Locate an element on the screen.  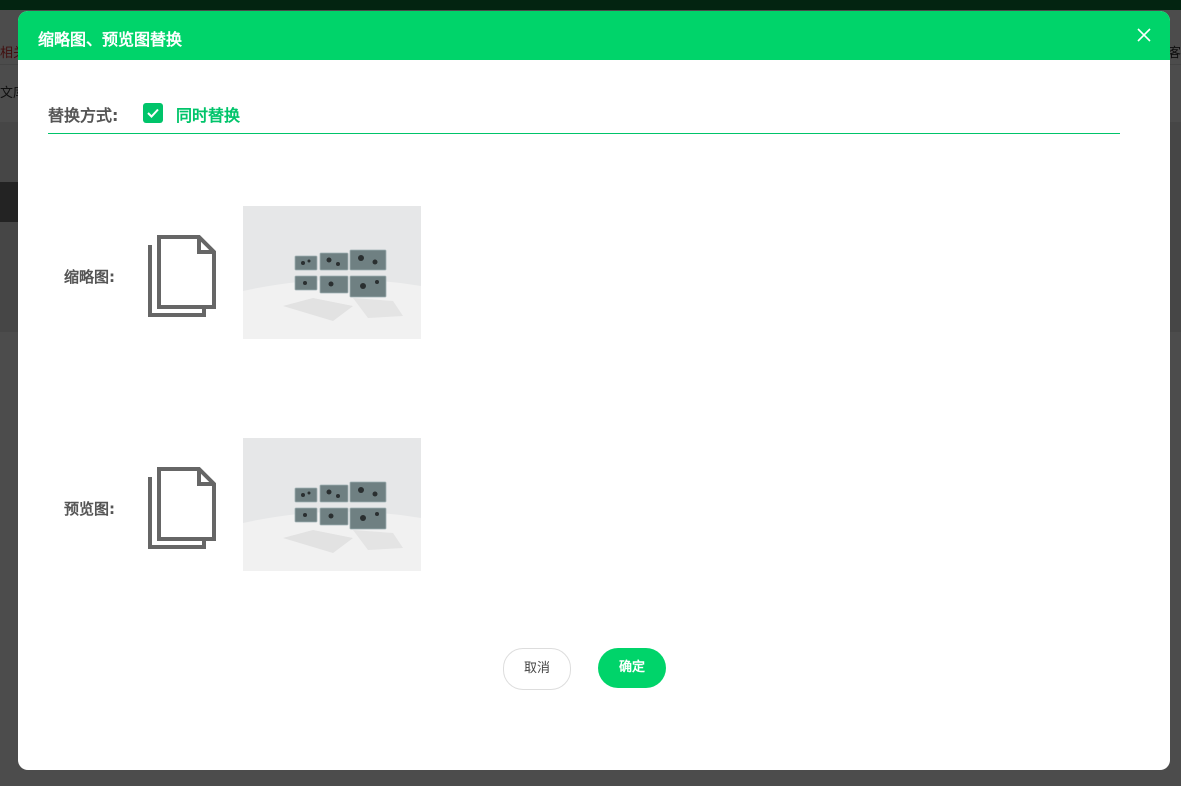
cancel-button: 取消 is located at coordinates (537, 669).